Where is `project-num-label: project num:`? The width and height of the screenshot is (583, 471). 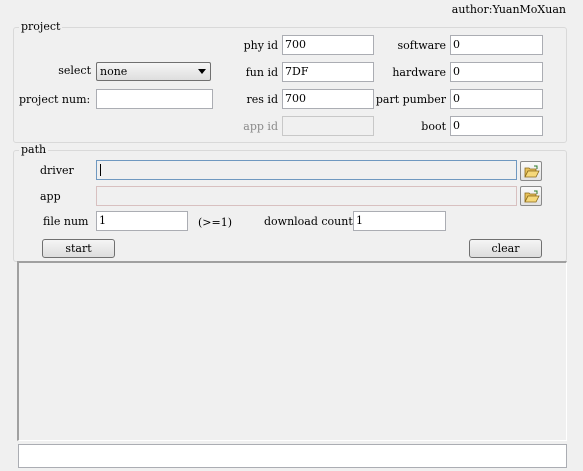
project-num-label: project num: is located at coordinates (55, 99).